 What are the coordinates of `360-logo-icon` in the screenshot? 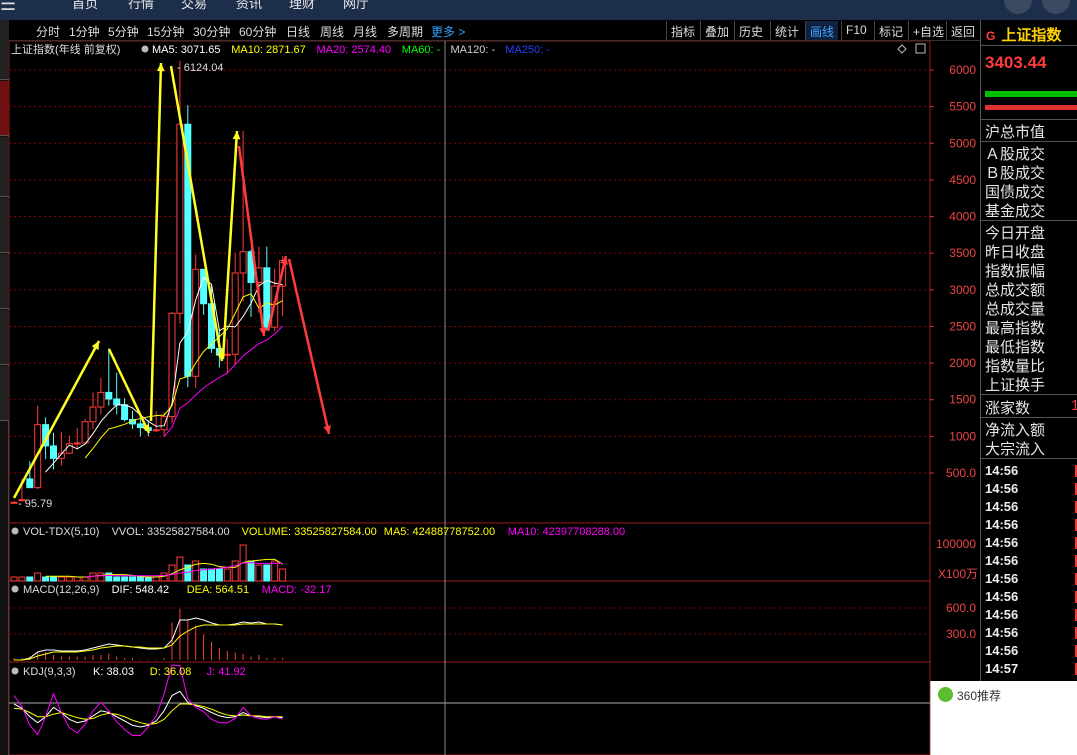 It's located at (945, 694).